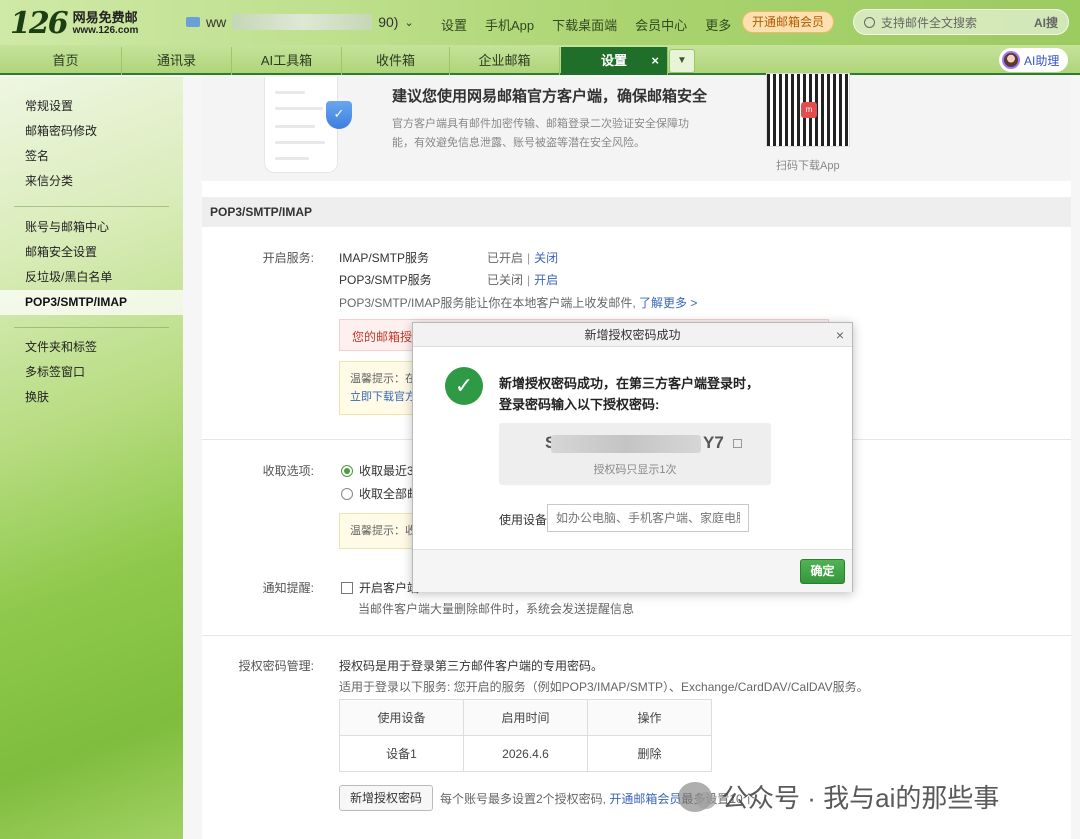 The image size is (1080, 839). Describe the element at coordinates (380, 493) in the screenshot. I see `receive-option-all: 收取全部邮` at that location.